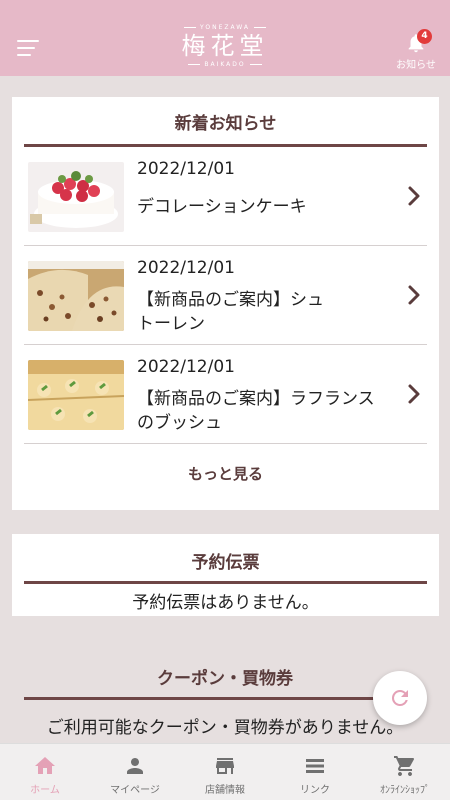  What do you see at coordinates (225, 575) in the screenshot?
I see `reservation-card: 予約伝票 予約伝票はありません。` at bounding box center [225, 575].